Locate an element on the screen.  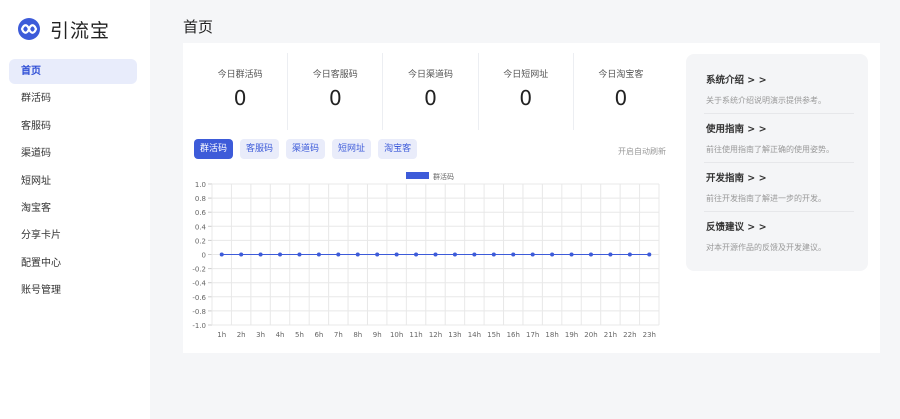
x-tick-label: 14h is located at coordinates (474, 335).